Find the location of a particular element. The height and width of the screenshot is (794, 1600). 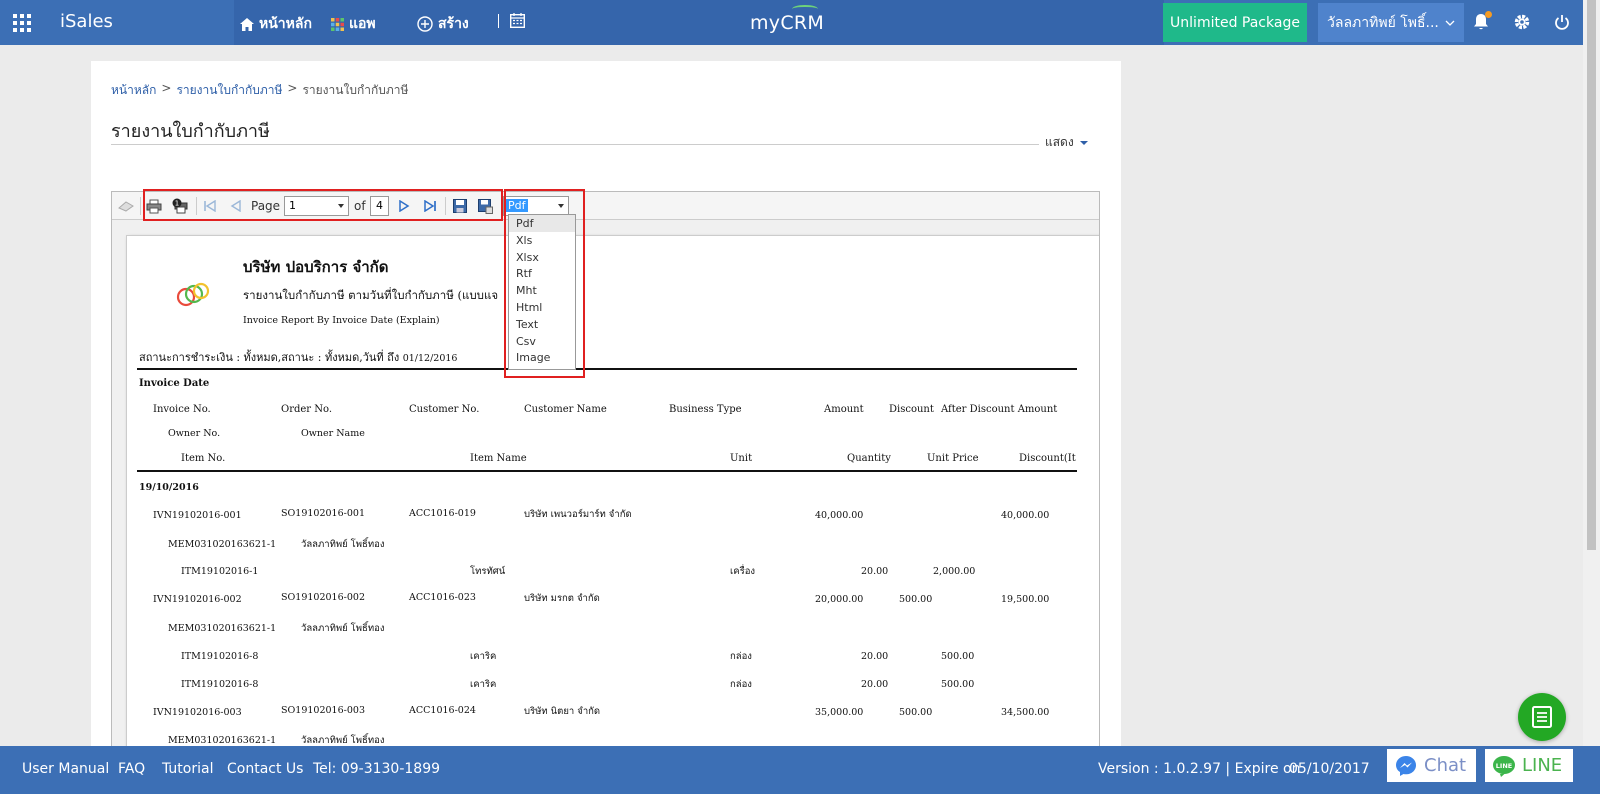

format-option-xls: Xls is located at coordinates (542, 240).